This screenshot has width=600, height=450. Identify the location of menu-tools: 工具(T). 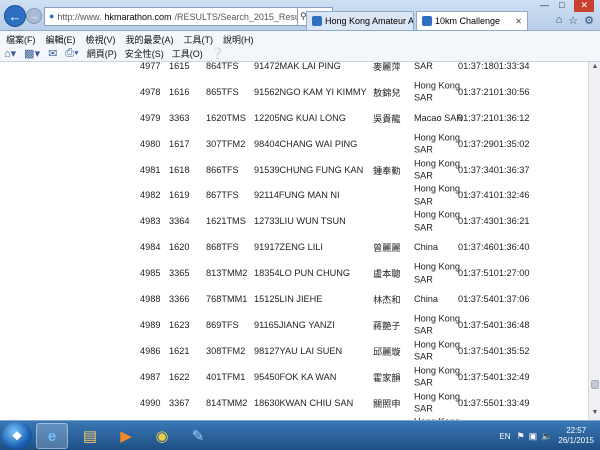
(199, 39).